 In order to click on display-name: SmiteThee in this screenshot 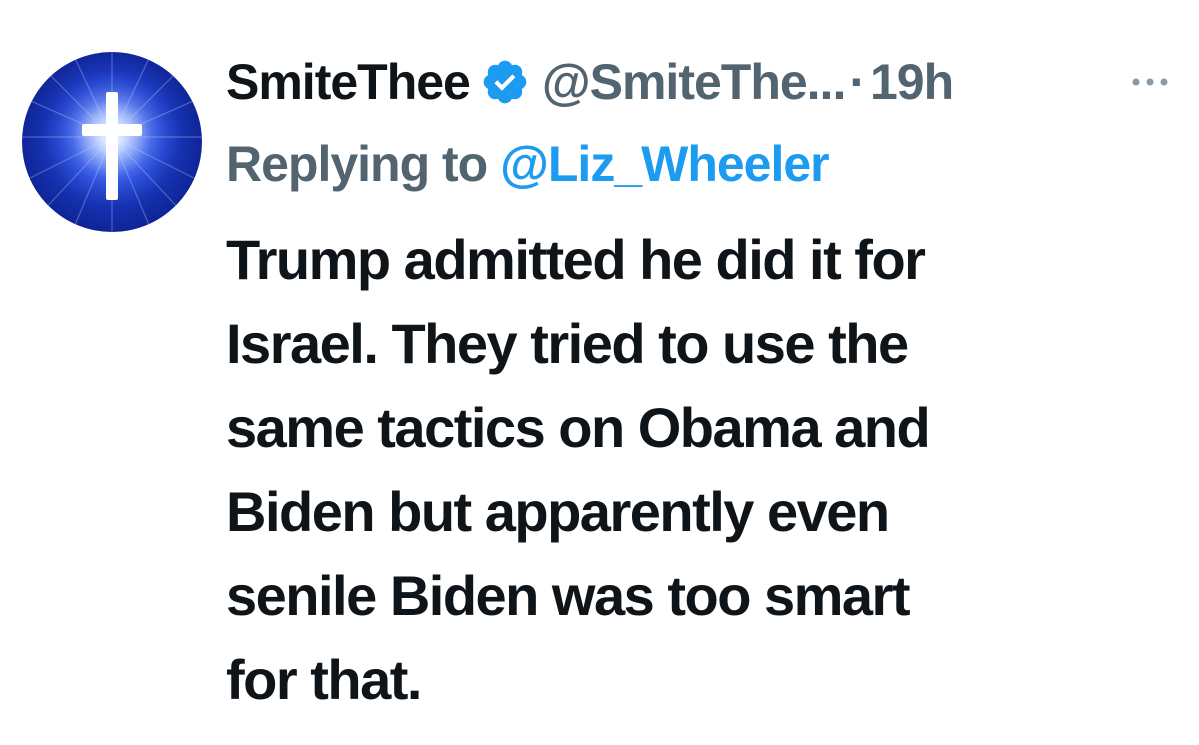, I will do `click(348, 82)`.